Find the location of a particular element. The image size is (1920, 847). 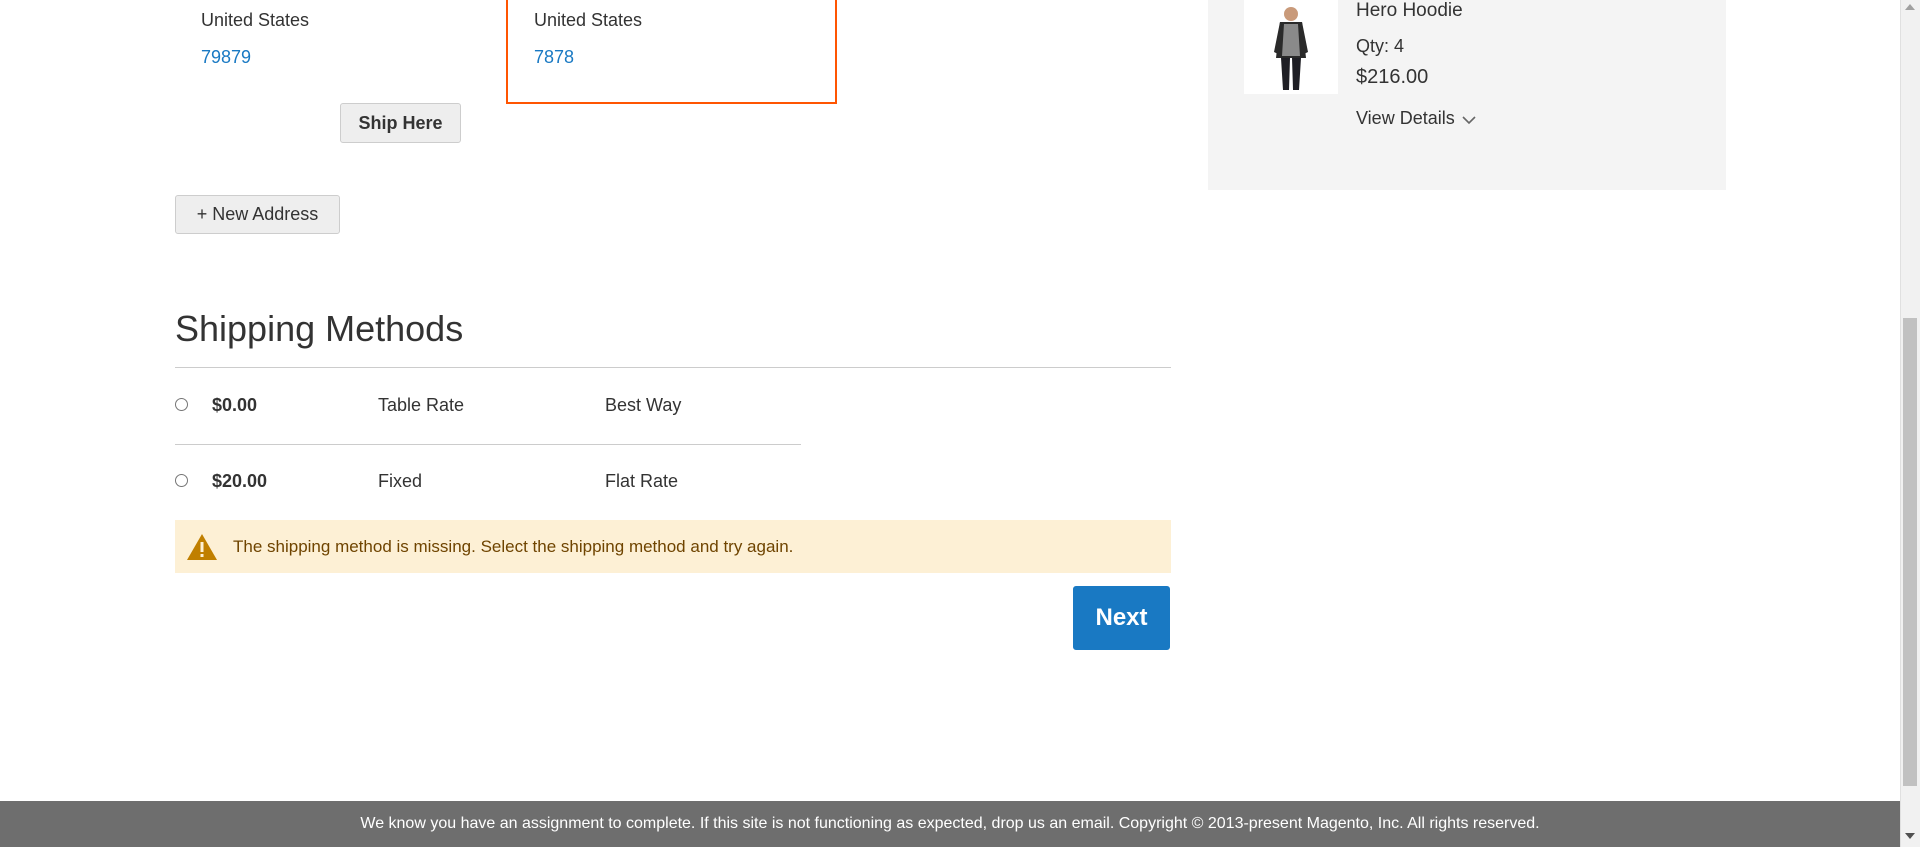

view-details-toggle: View Details is located at coordinates (1416, 118).